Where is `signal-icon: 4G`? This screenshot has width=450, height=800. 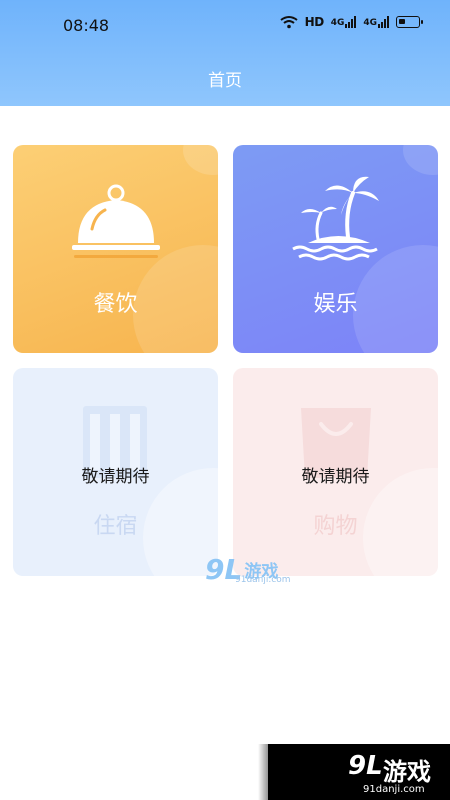
signal-icon: 4G is located at coordinates (344, 22).